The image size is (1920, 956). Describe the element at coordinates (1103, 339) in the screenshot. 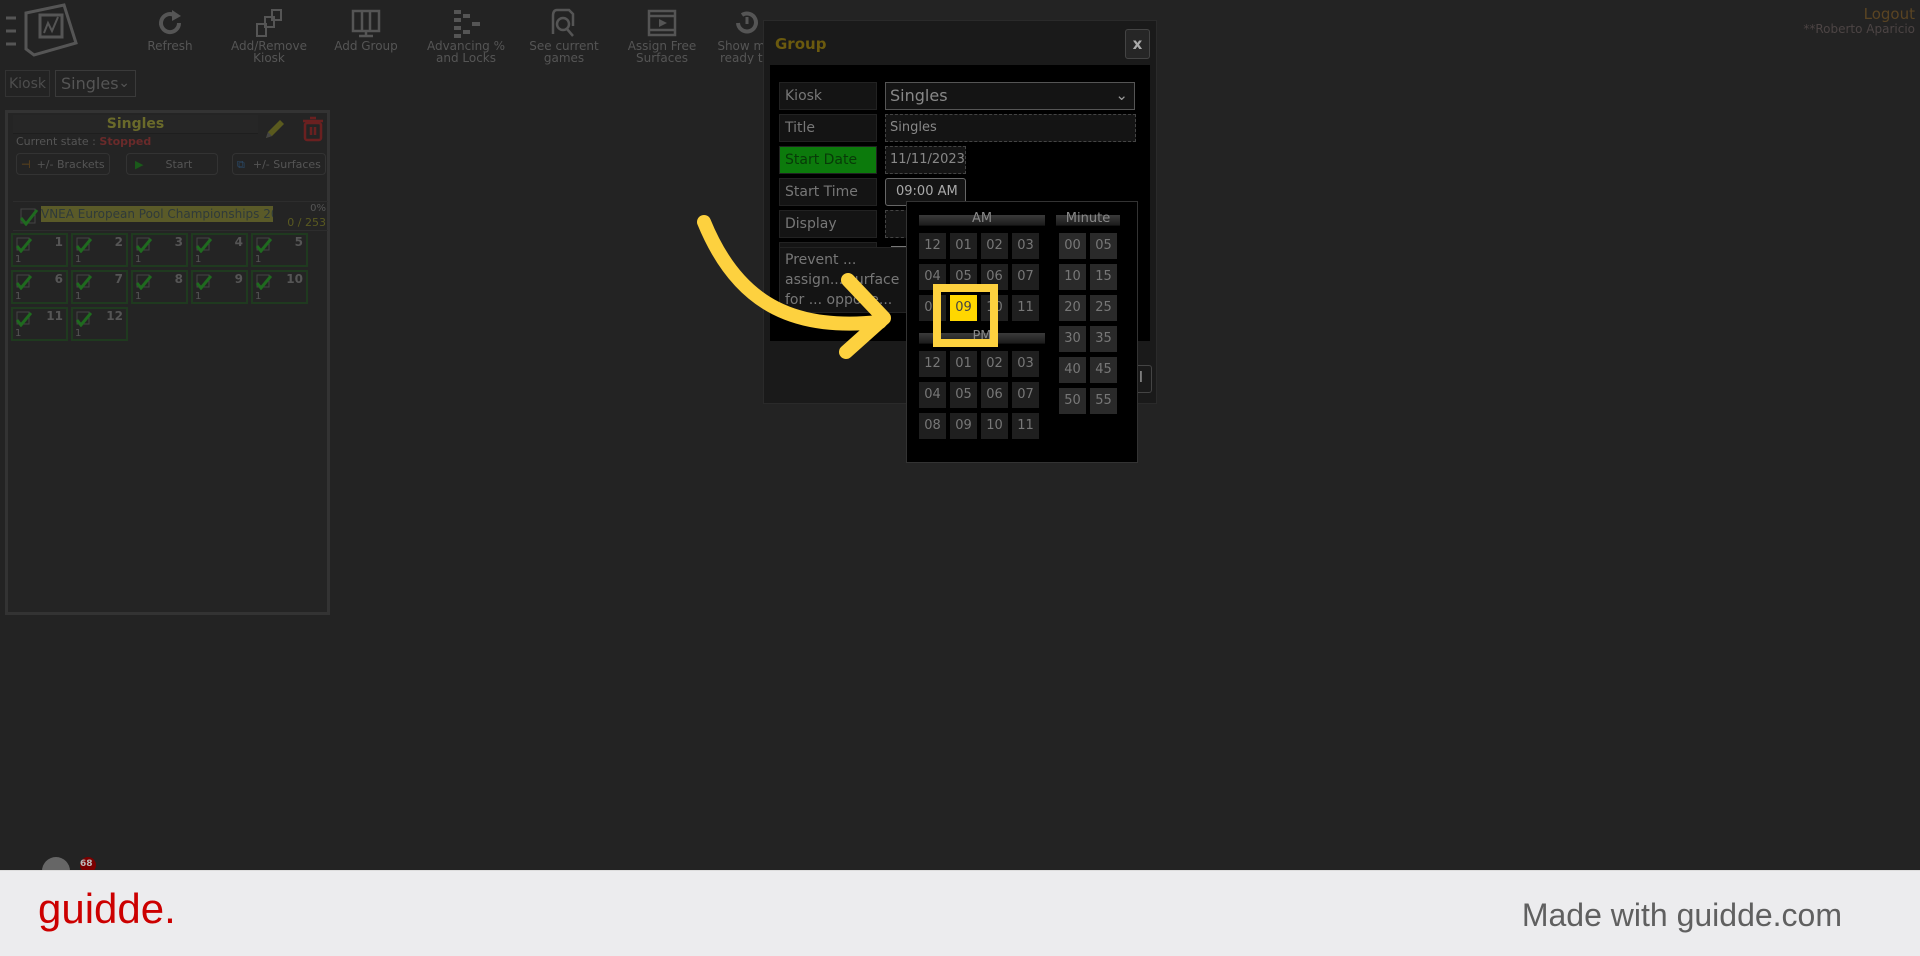

I see `minute-cell: 35` at that location.